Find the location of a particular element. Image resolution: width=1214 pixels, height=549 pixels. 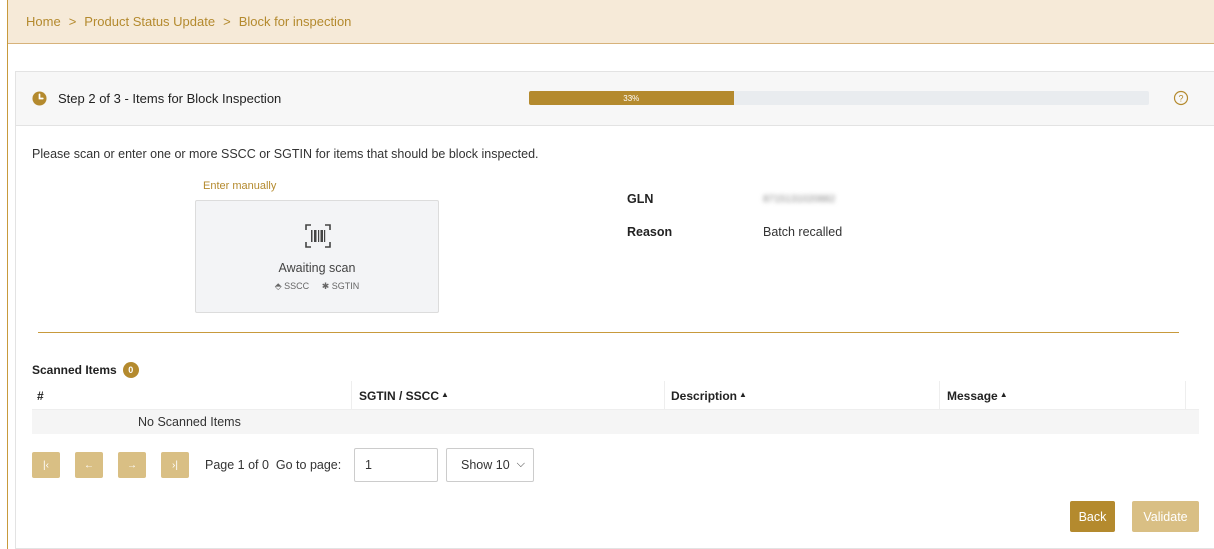

scanned-items-count-badge: 0 is located at coordinates (130, 370).